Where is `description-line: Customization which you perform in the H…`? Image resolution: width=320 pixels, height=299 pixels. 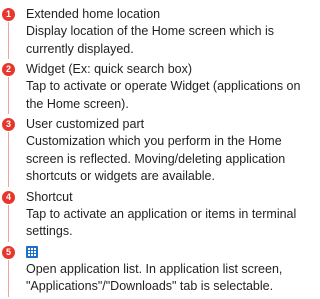
description-line: Customization which you perform in the H… is located at coordinates (154, 141).